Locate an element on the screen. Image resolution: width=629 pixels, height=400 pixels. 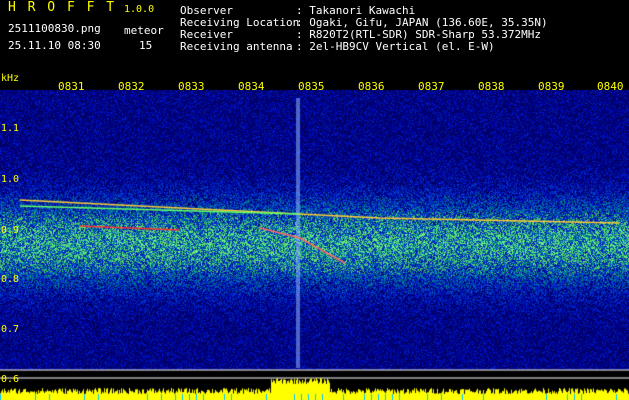
freq-tick-0.6: 0.6 is located at coordinates (10, 379).